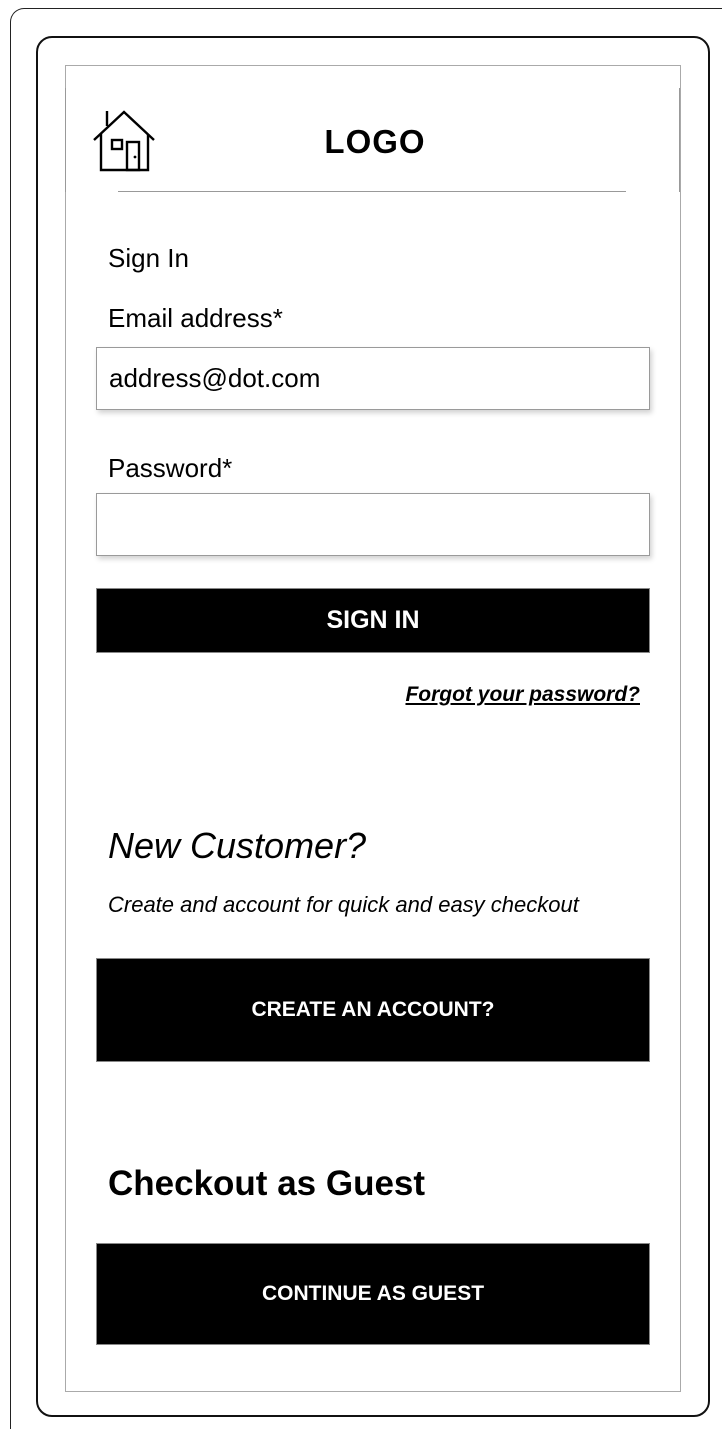 The height and width of the screenshot is (1429, 722). What do you see at coordinates (679, 140) in the screenshot?
I see `header-divider-right` at bounding box center [679, 140].